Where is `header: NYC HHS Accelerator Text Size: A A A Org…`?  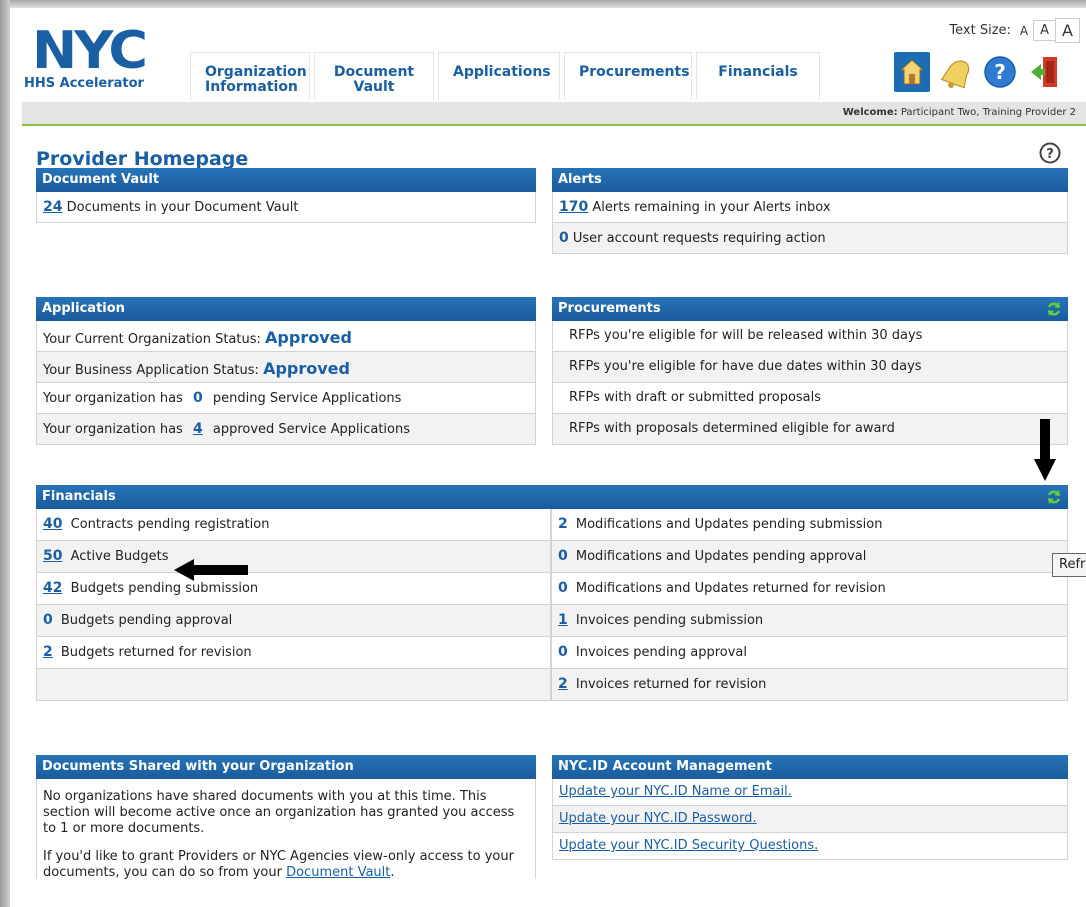 header: NYC HHS Accelerator Text Size: A A A Org… is located at coordinates (554, 57).